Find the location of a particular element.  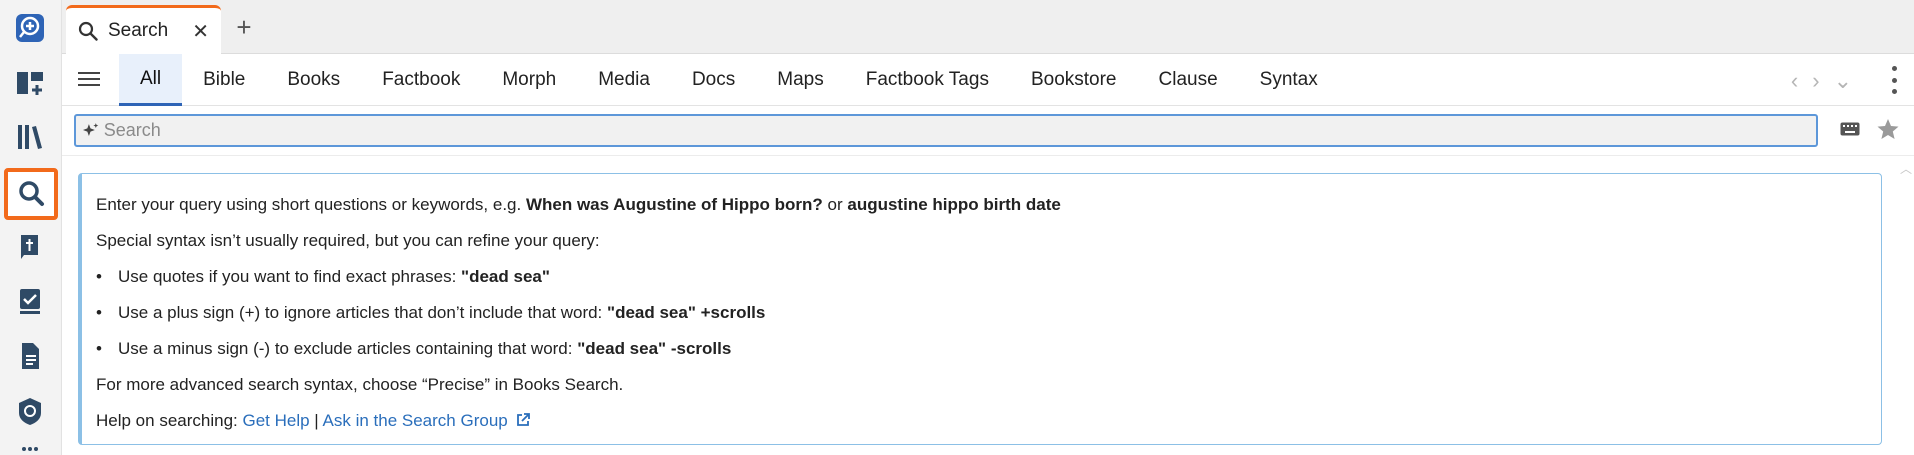

tip-example: "dead sea" -scrolls is located at coordinates (654, 348).